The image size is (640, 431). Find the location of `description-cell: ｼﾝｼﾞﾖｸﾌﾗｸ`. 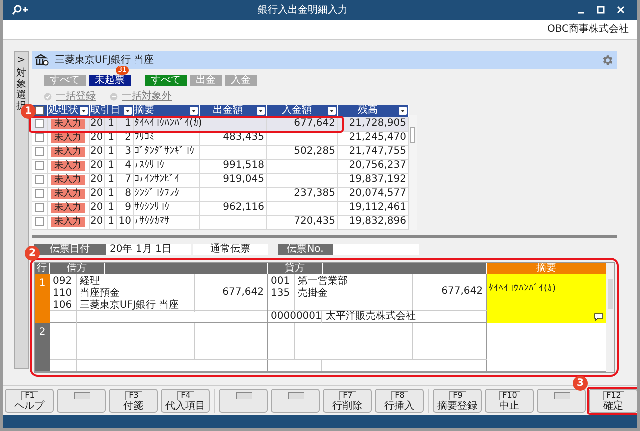

description-cell: ｼﾝｼﾞﾖｸﾌﾗｸ is located at coordinates (157, 193).